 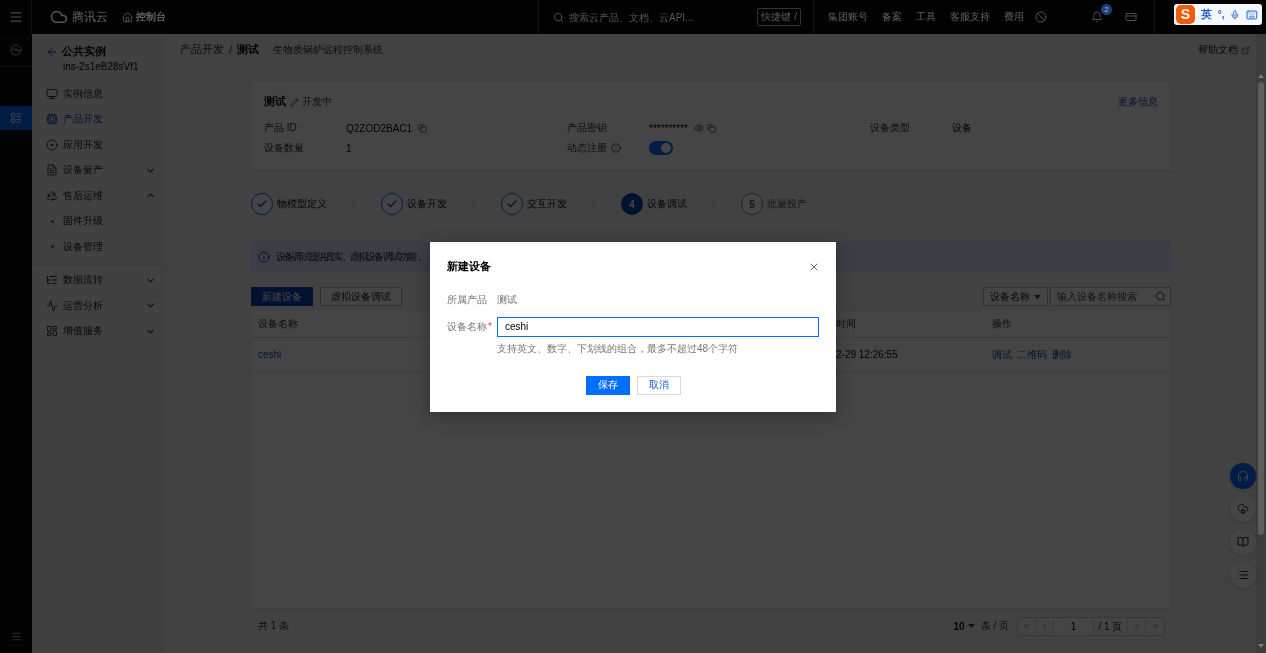 I want to click on nav-link: 备案, so click(x=892, y=17).